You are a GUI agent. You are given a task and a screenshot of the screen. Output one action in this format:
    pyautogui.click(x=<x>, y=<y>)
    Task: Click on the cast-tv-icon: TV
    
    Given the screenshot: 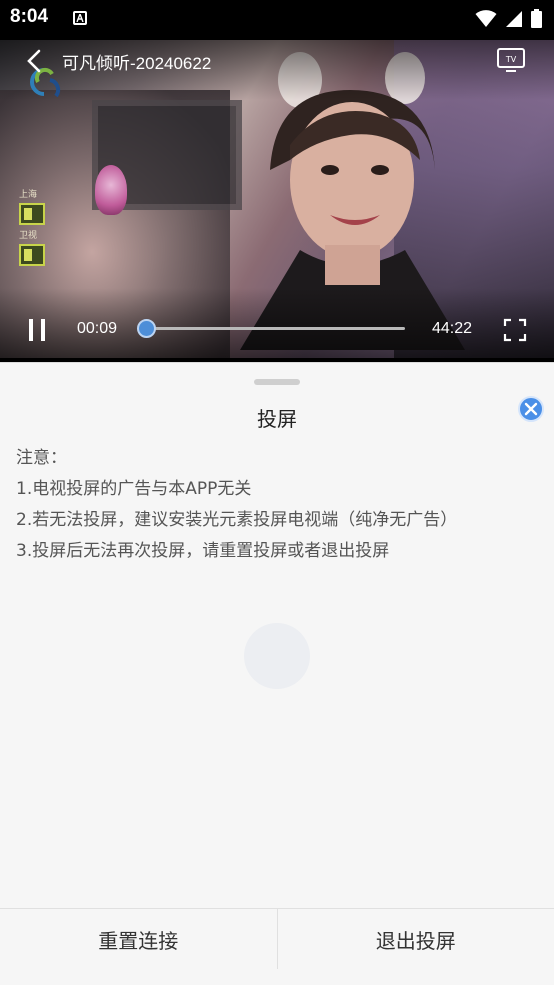 What is the action you would take?
    pyautogui.click(x=511, y=60)
    